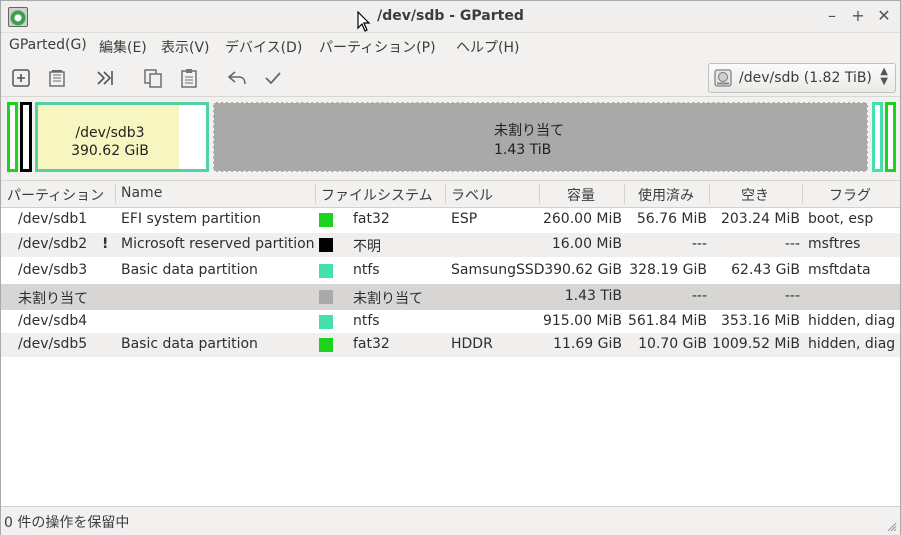  Describe the element at coordinates (53, 219) in the screenshot. I see `cell-partition: /dev/sdb1` at that location.